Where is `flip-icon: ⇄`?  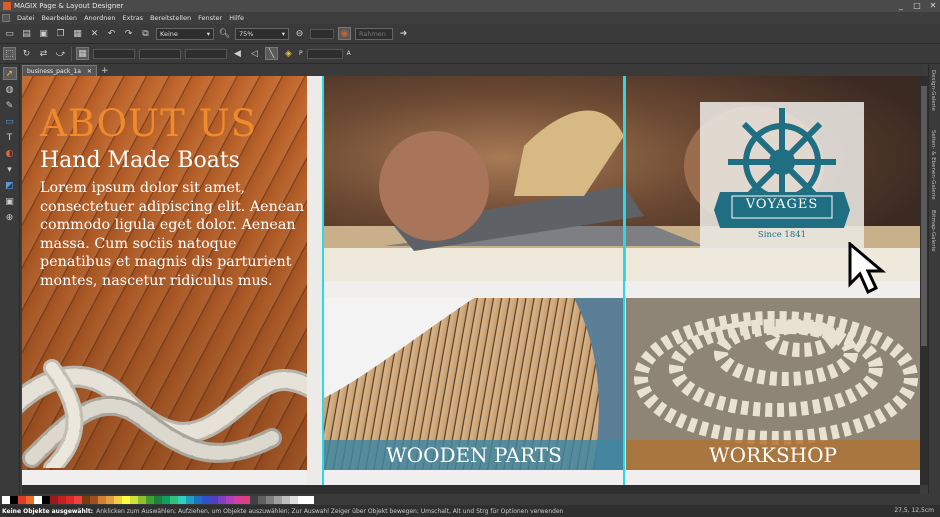 flip-icon: ⇄ is located at coordinates (43, 53).